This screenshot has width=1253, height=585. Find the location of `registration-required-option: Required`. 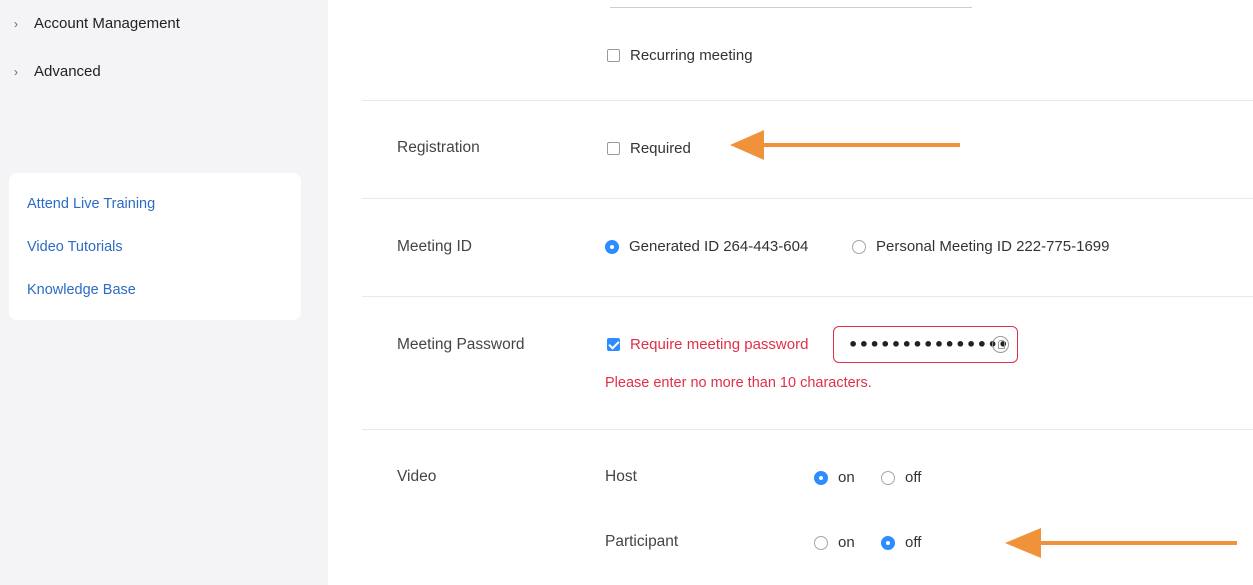

registration-required-option: Required is located at coordinates (649, 148).